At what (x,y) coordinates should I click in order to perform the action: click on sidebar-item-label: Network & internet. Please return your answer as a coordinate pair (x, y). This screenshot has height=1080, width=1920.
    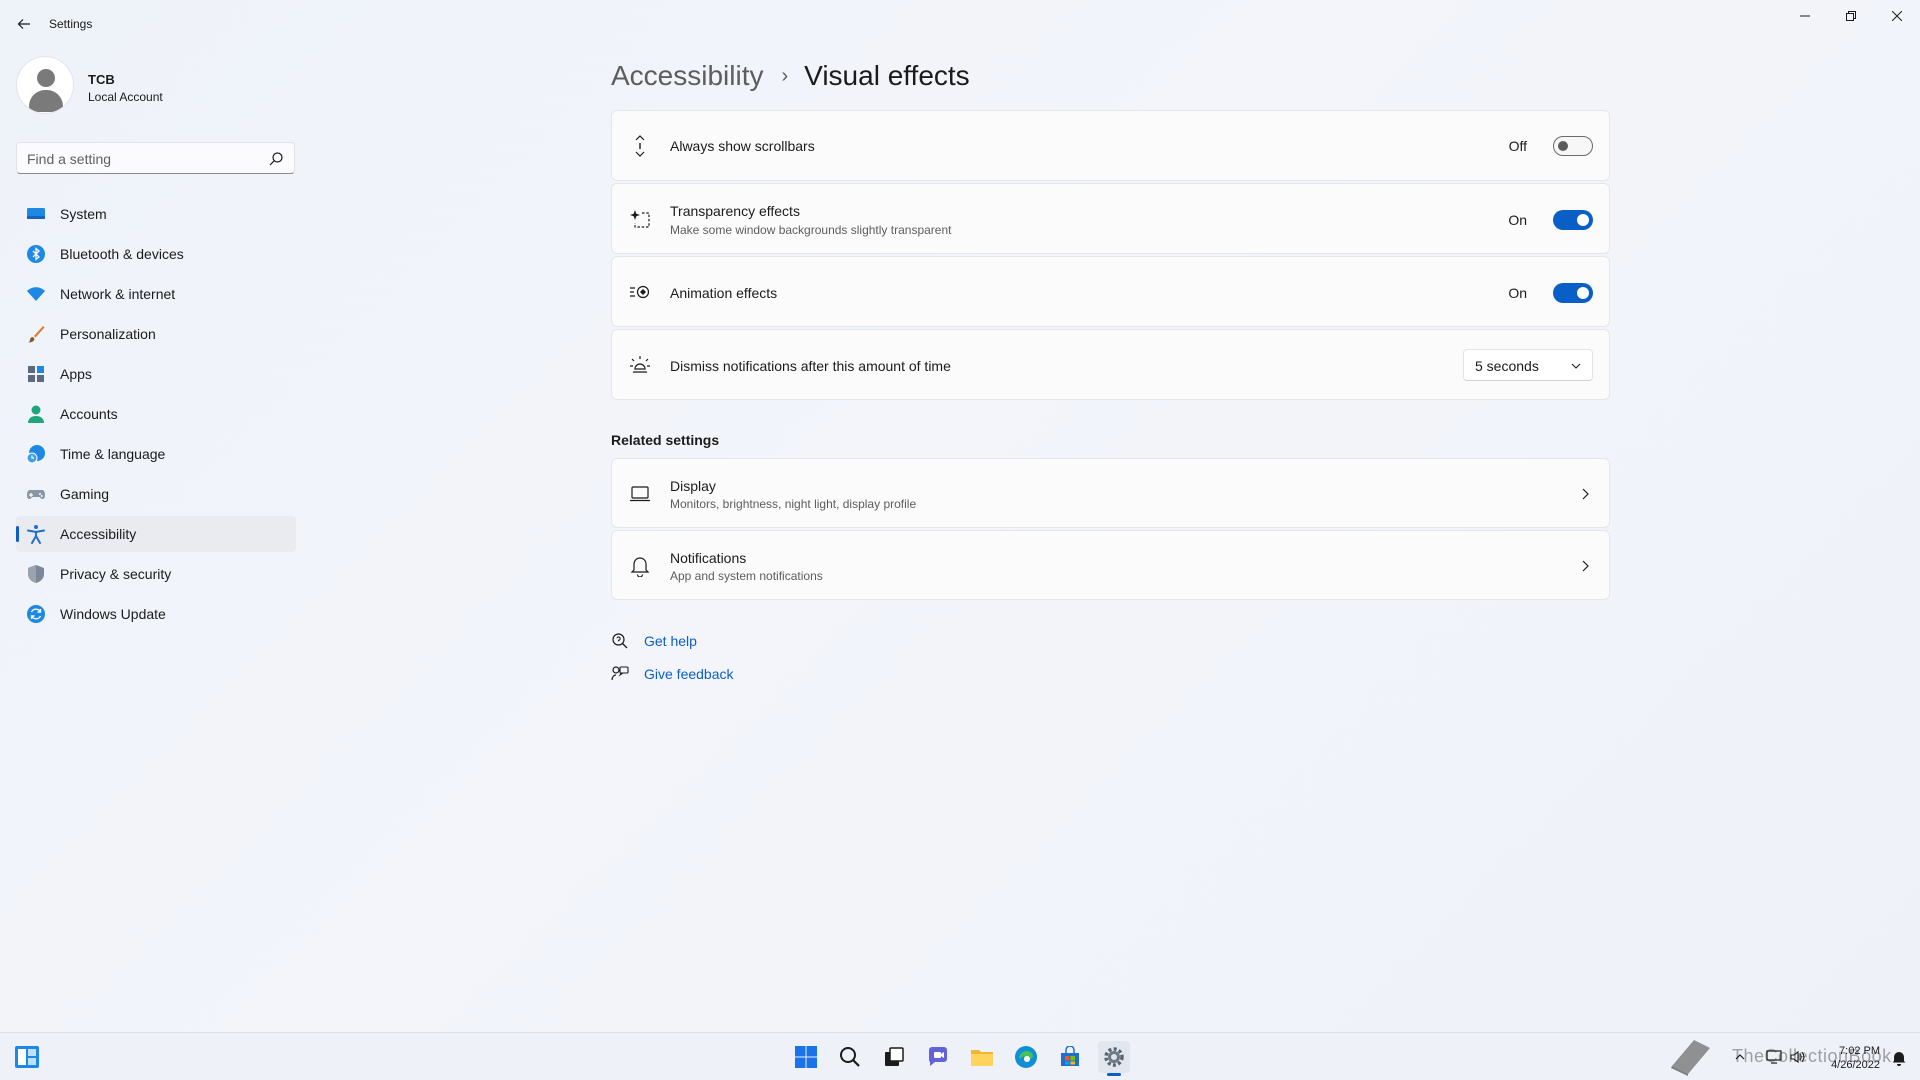
    Looking at the image, I should click on (118, 294).